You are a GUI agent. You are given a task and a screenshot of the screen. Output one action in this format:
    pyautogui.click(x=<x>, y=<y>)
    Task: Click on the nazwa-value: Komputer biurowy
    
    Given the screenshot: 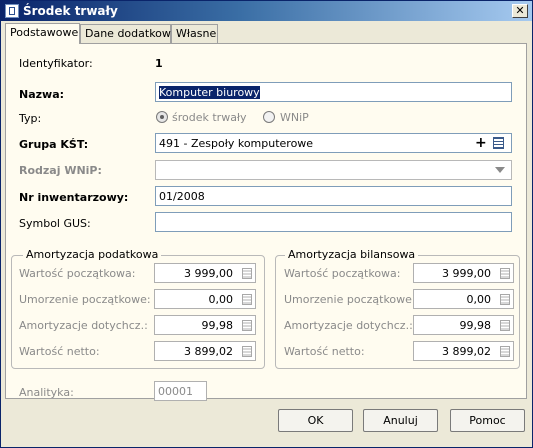 What is the action you would take?
    pyautogui.click(x=209, y=92)
    